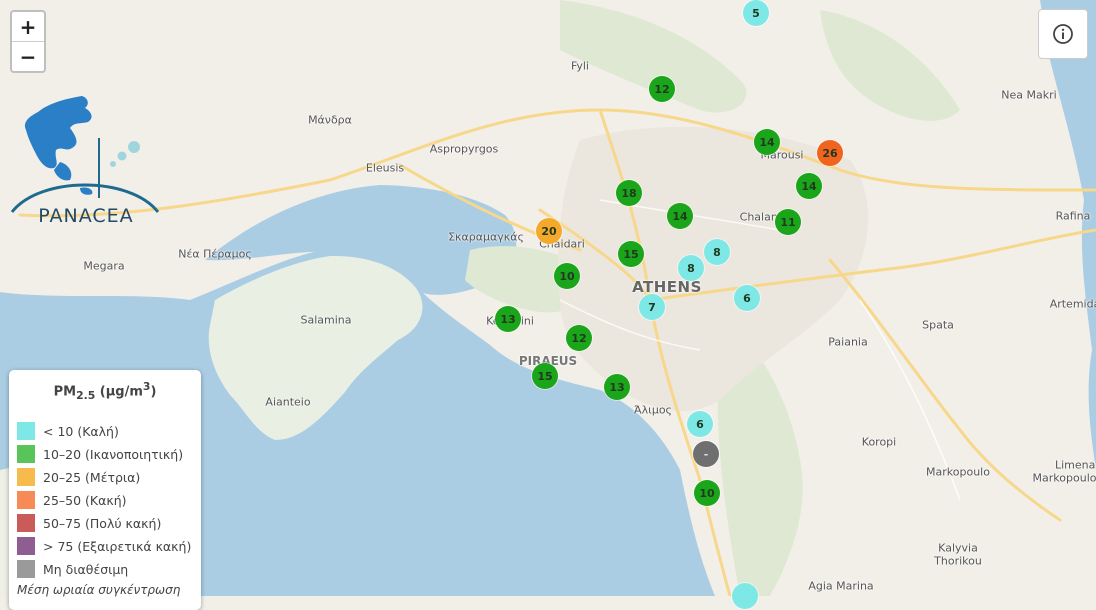  Describe the element at coordinates (102, 523) in the screenshot. I see `legend-label: 50–75 (Πολύ κακή)` at that location.